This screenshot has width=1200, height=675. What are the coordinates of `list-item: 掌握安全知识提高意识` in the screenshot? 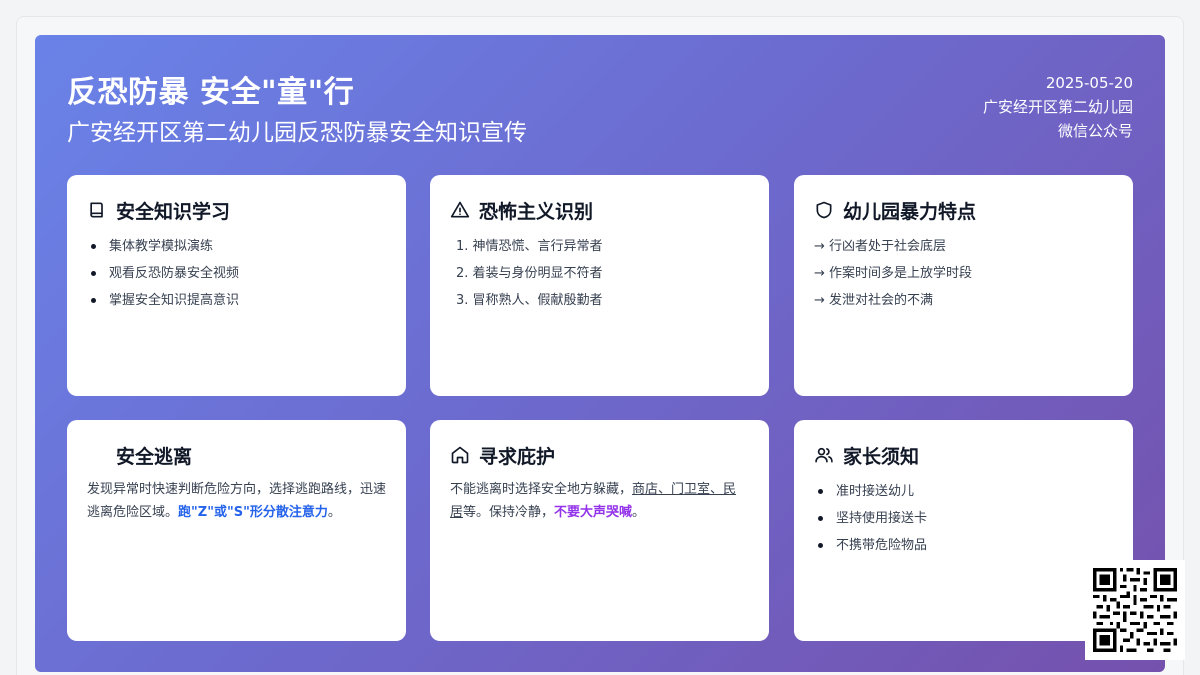 It's located at (236, 300).